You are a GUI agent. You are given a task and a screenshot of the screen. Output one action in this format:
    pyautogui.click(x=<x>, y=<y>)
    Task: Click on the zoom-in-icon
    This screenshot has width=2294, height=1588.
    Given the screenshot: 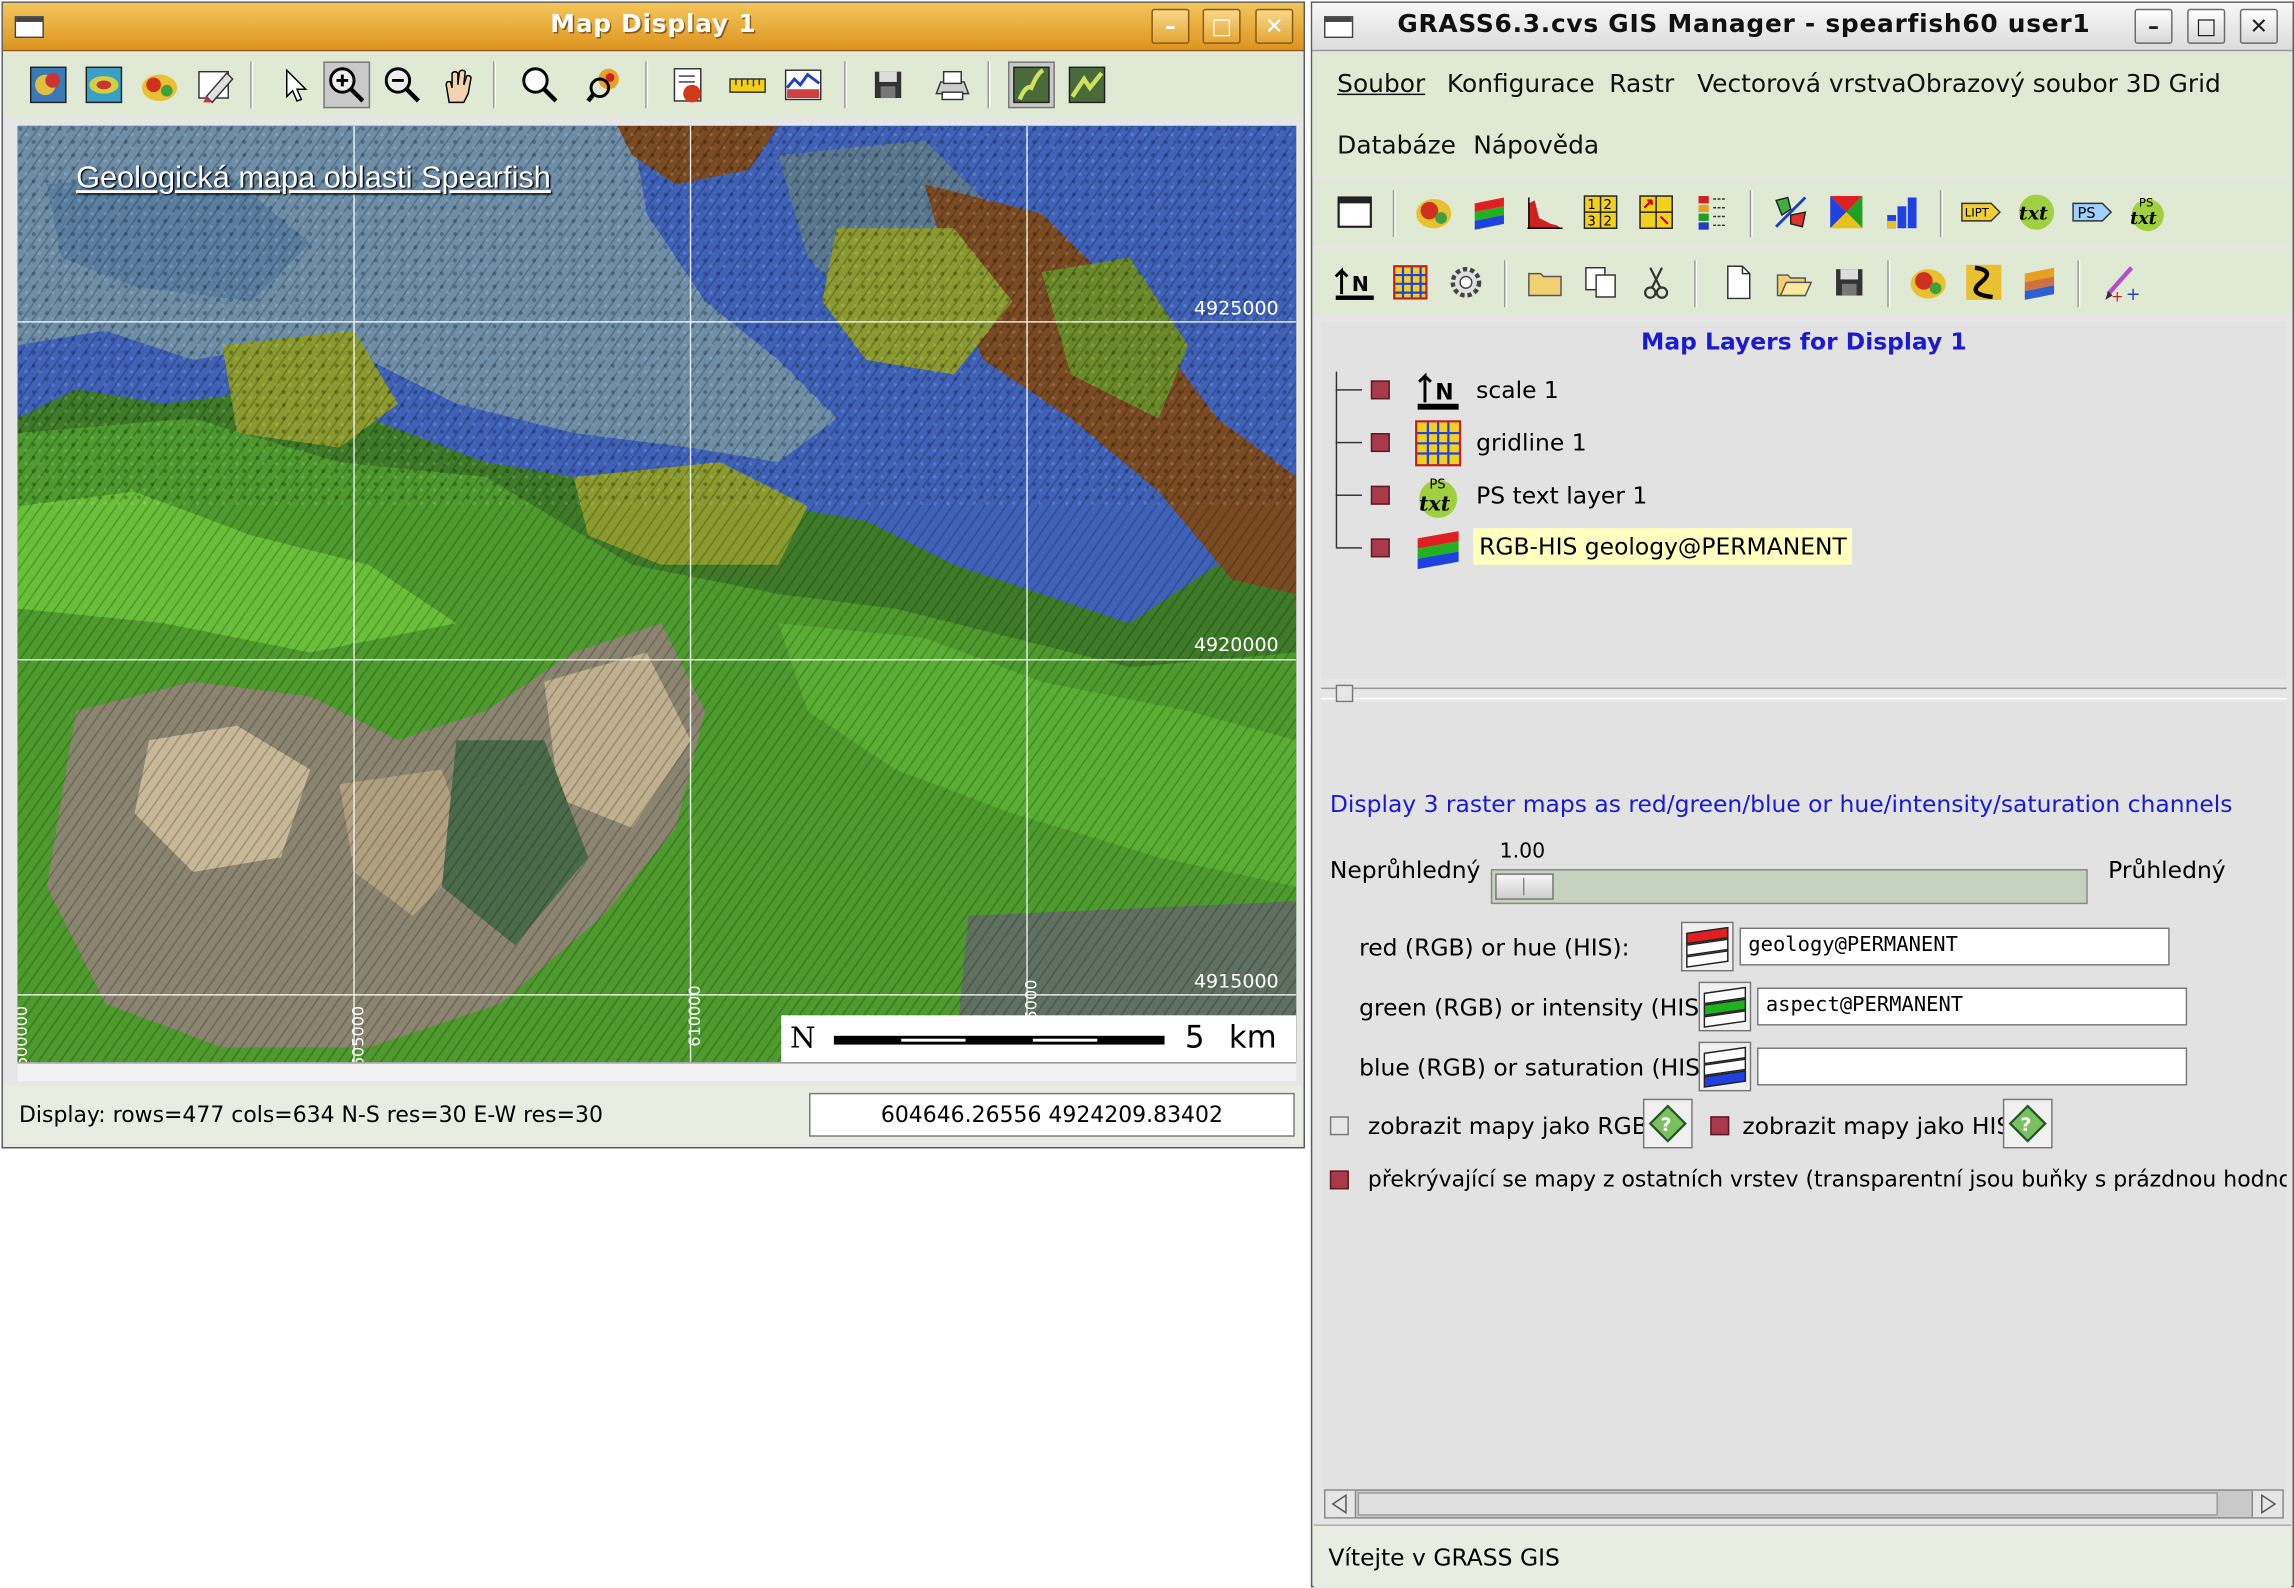 What is the action you would take?
    pyautogui.click(x=347, y=85)
    